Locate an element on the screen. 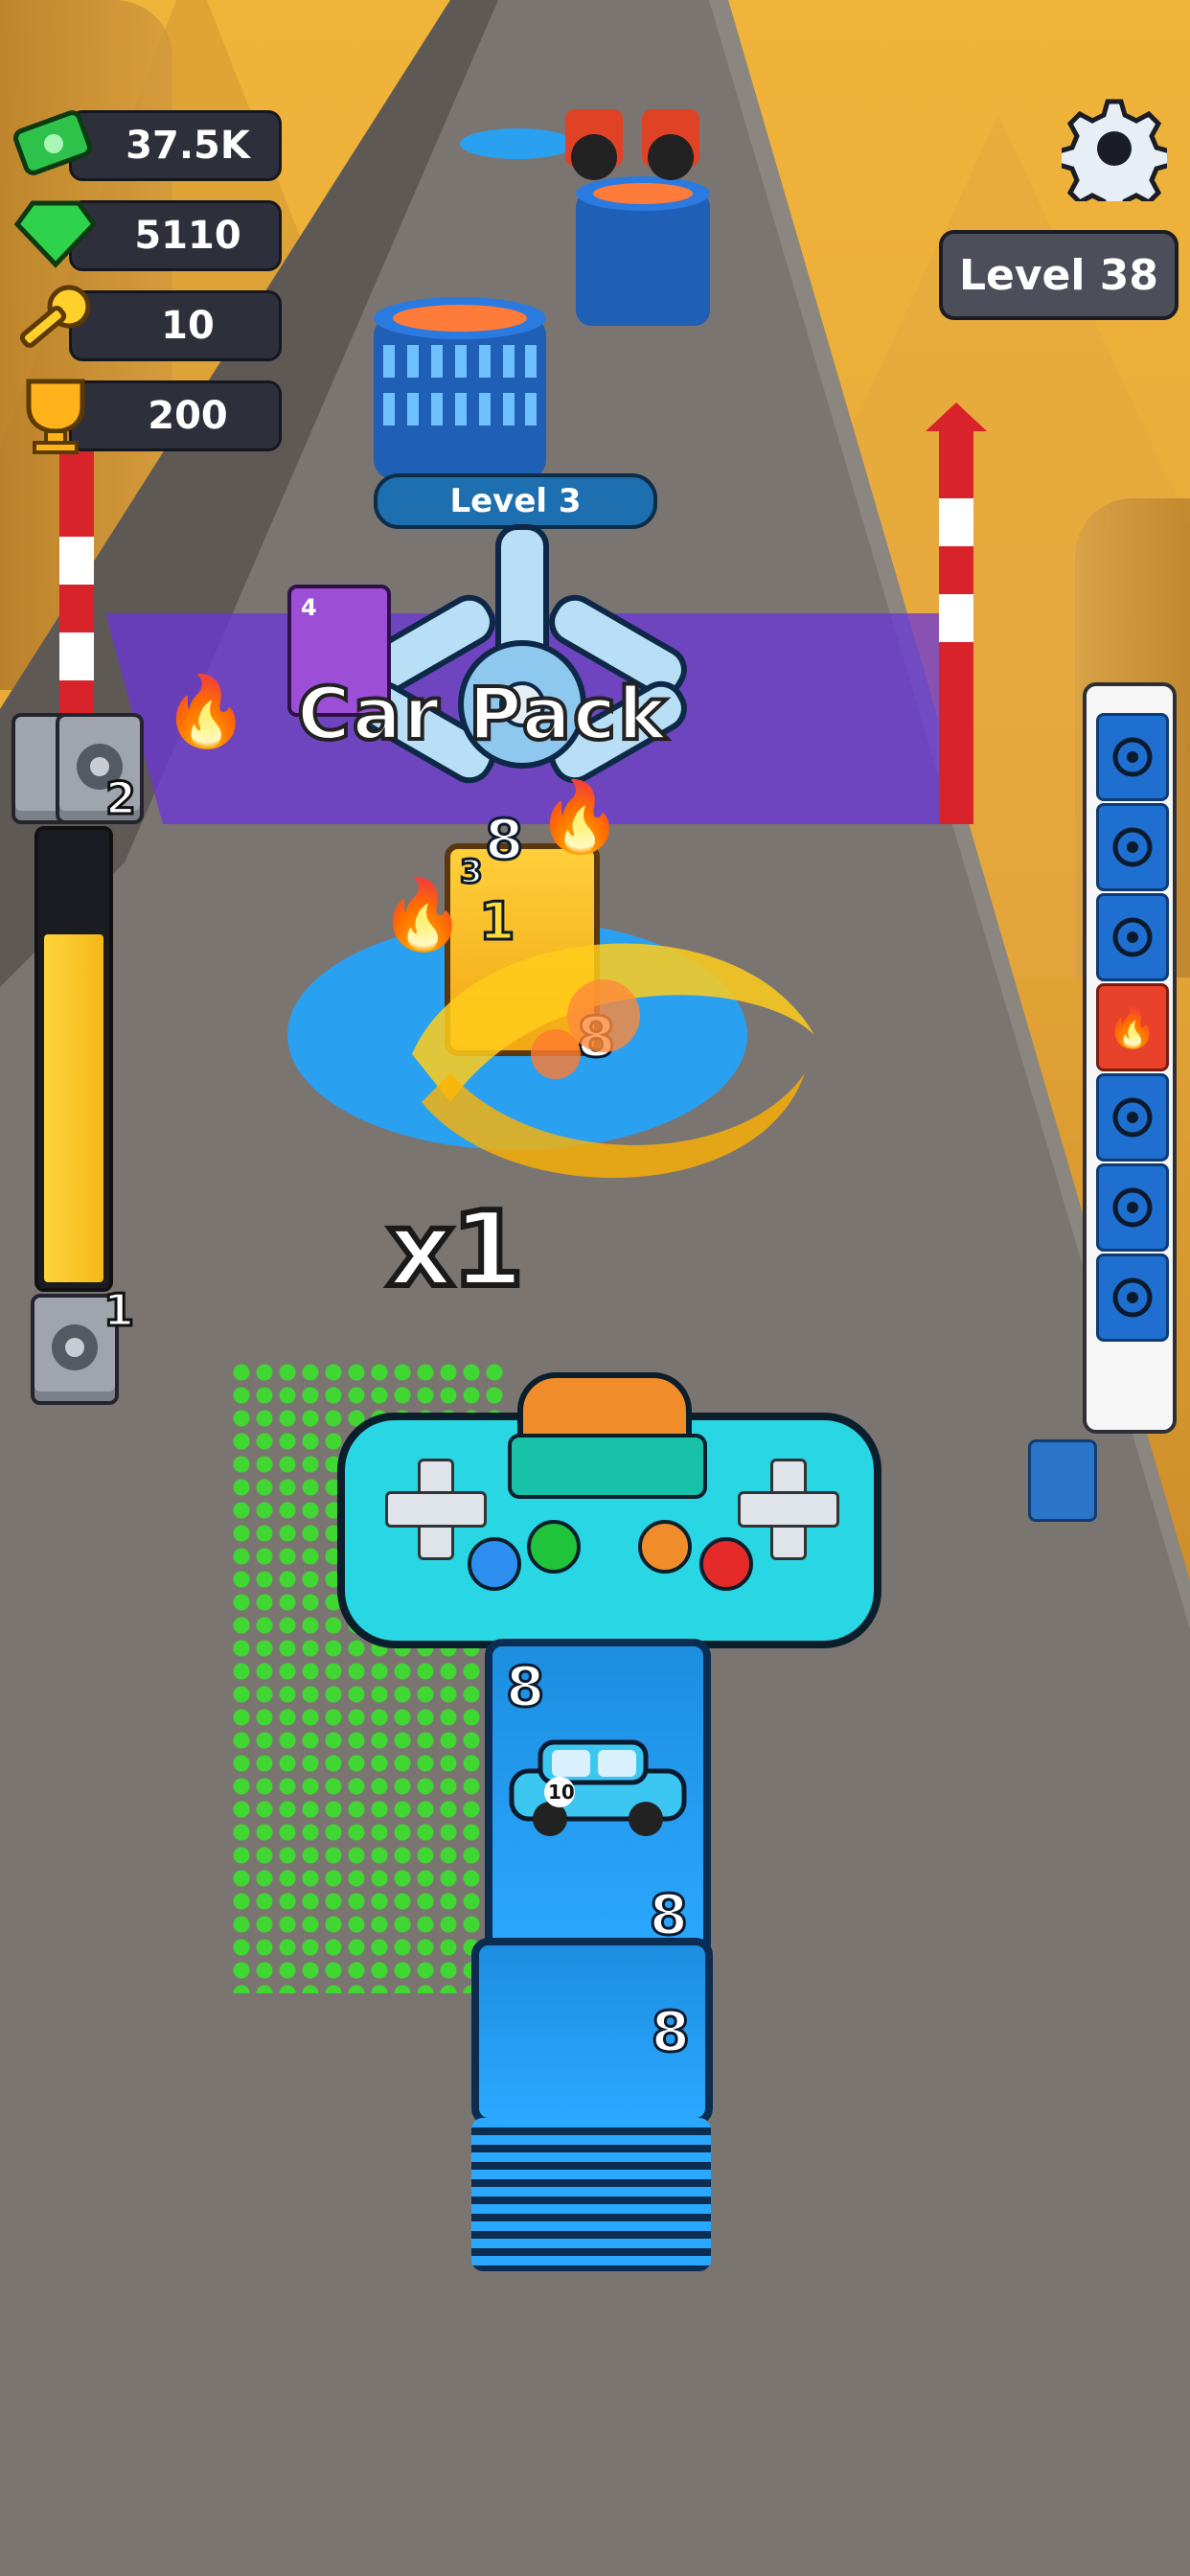  controller-screen is located at coordinates (607, 1466).